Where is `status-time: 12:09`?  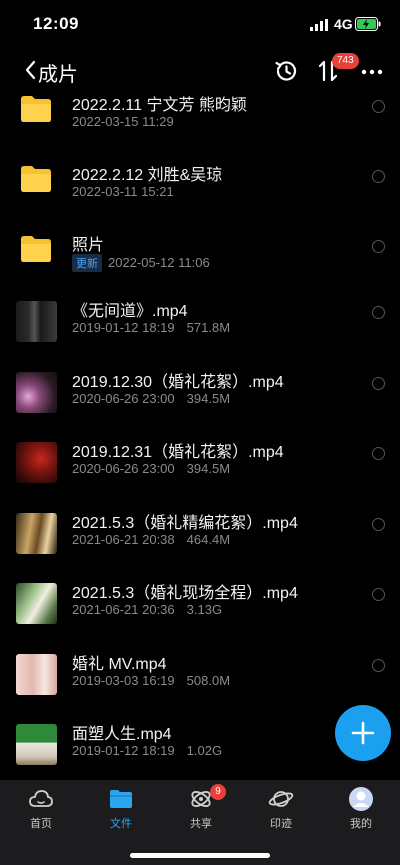 status-time: 12:09 is located at coordinates (56, 23).